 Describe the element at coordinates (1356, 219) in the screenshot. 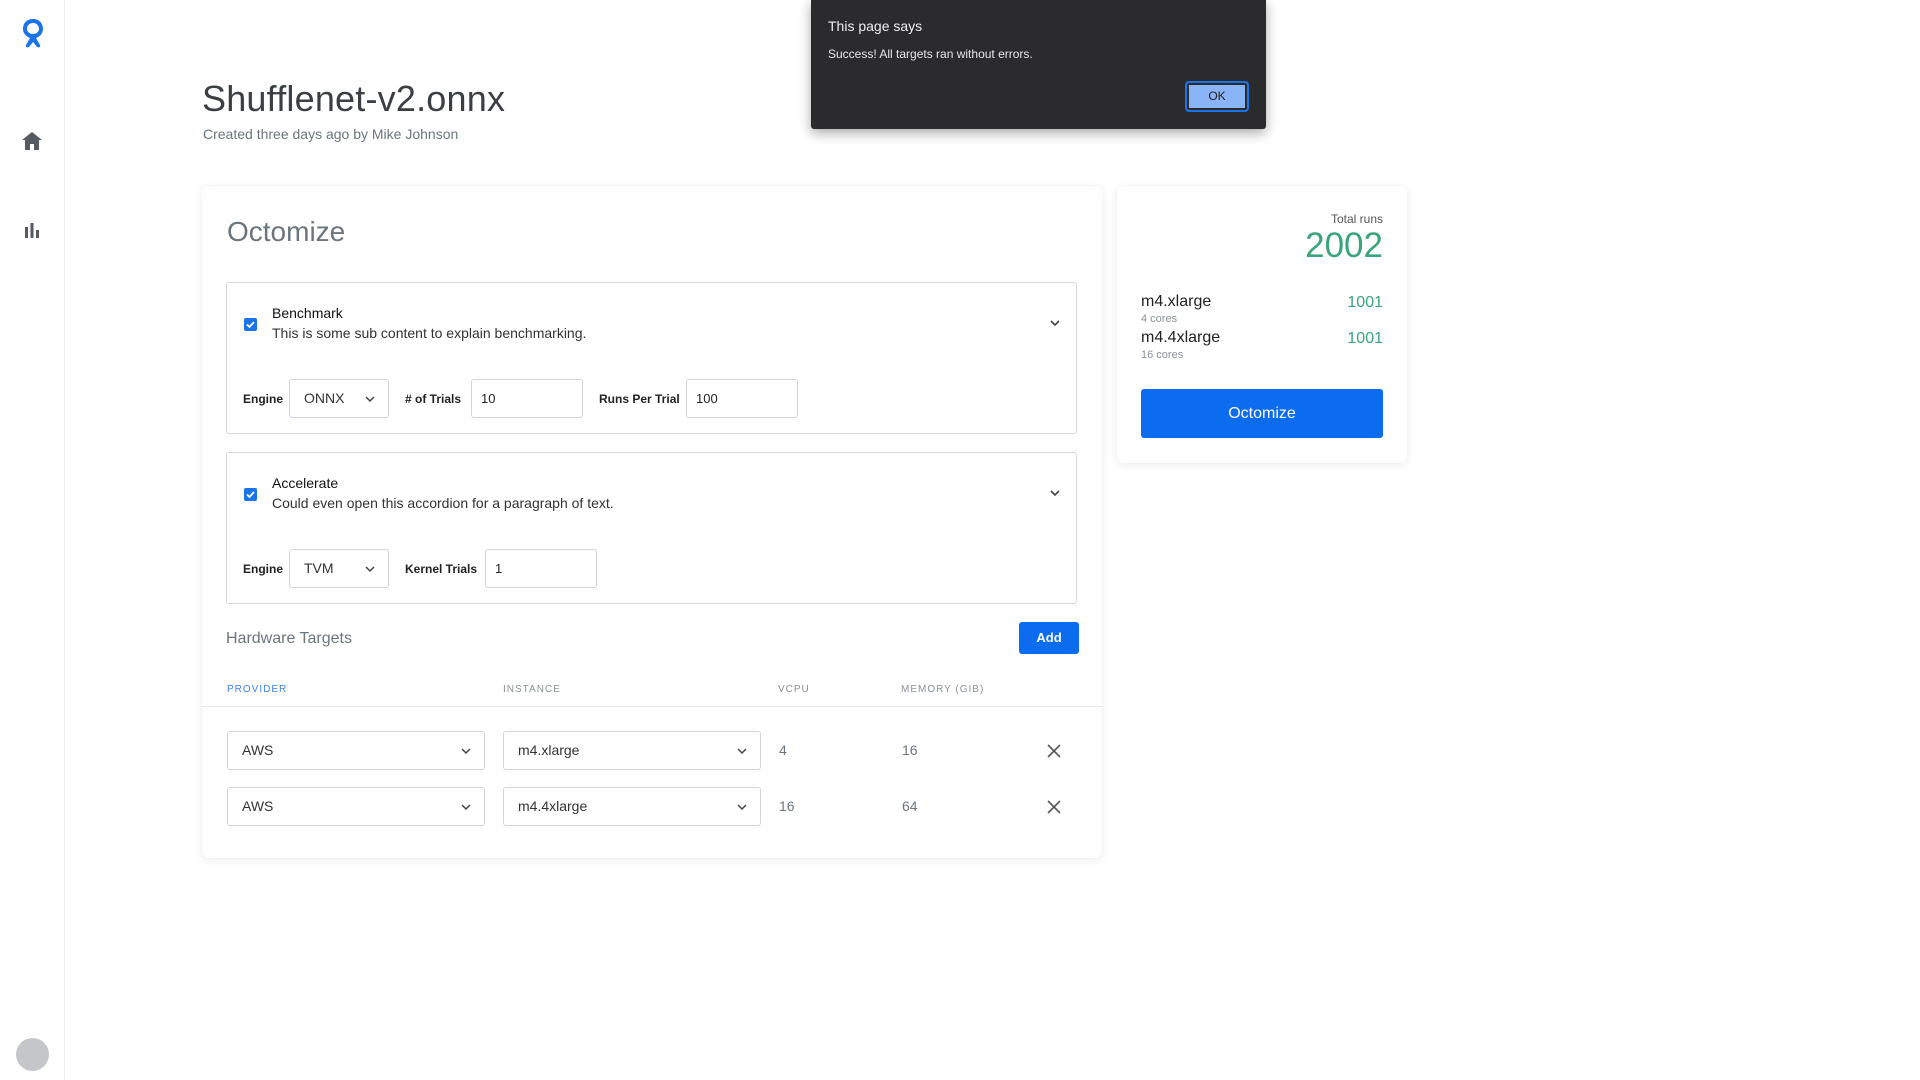

I see `total-runs-label: Total runs` at that location.